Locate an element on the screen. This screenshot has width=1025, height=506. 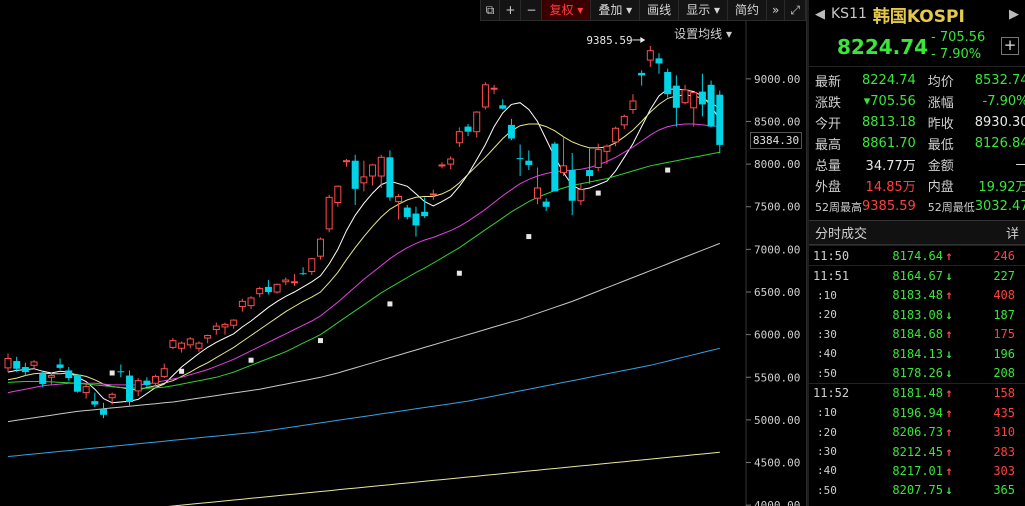
stat-value: 8930.30 is located at coordinates (999, 122).